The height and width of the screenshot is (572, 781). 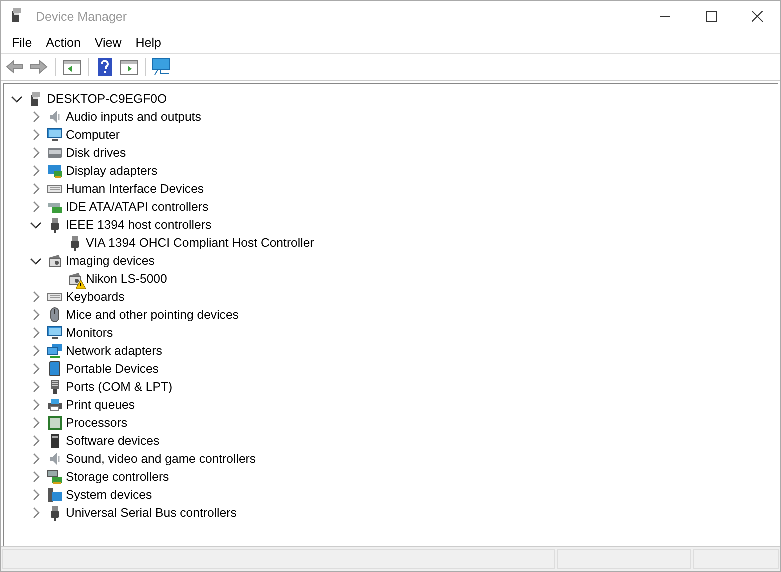 I want to click on tree-item: Ports (COM & LPT), so click(x=119, y=387).